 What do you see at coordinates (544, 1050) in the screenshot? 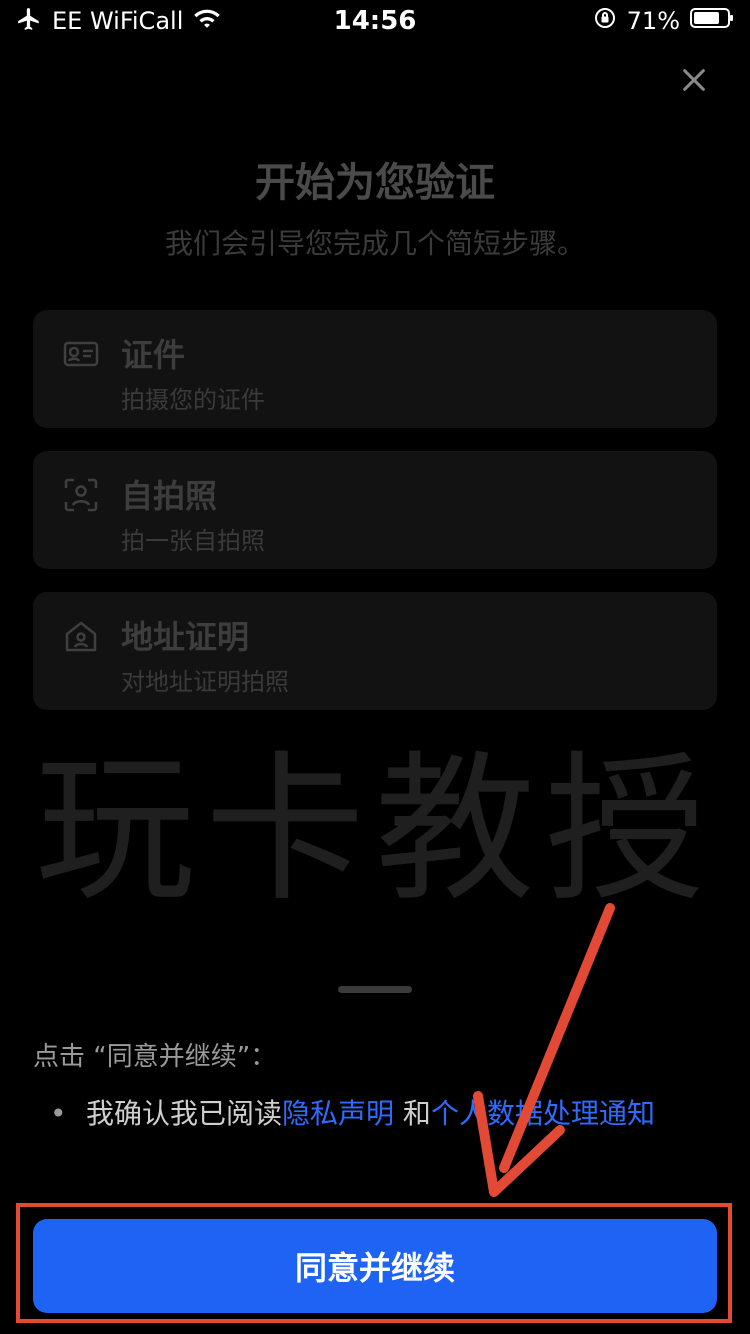
I see `annotation-arrow-icon` at bounding box center [544, 1050].